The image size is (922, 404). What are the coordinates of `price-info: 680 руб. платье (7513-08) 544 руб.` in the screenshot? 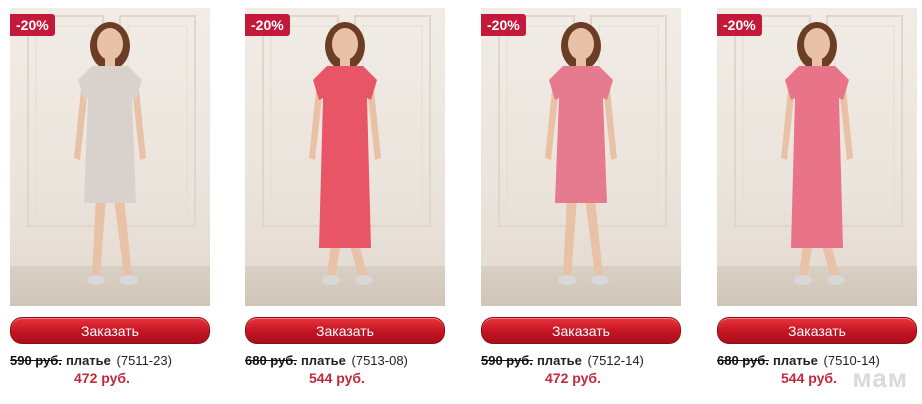 It's located at (350, 369).